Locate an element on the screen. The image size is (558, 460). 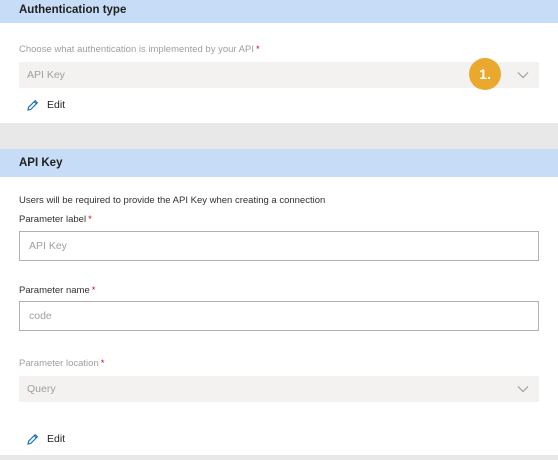
authentication-type-value: API Key is located at coordinates (46, 75).